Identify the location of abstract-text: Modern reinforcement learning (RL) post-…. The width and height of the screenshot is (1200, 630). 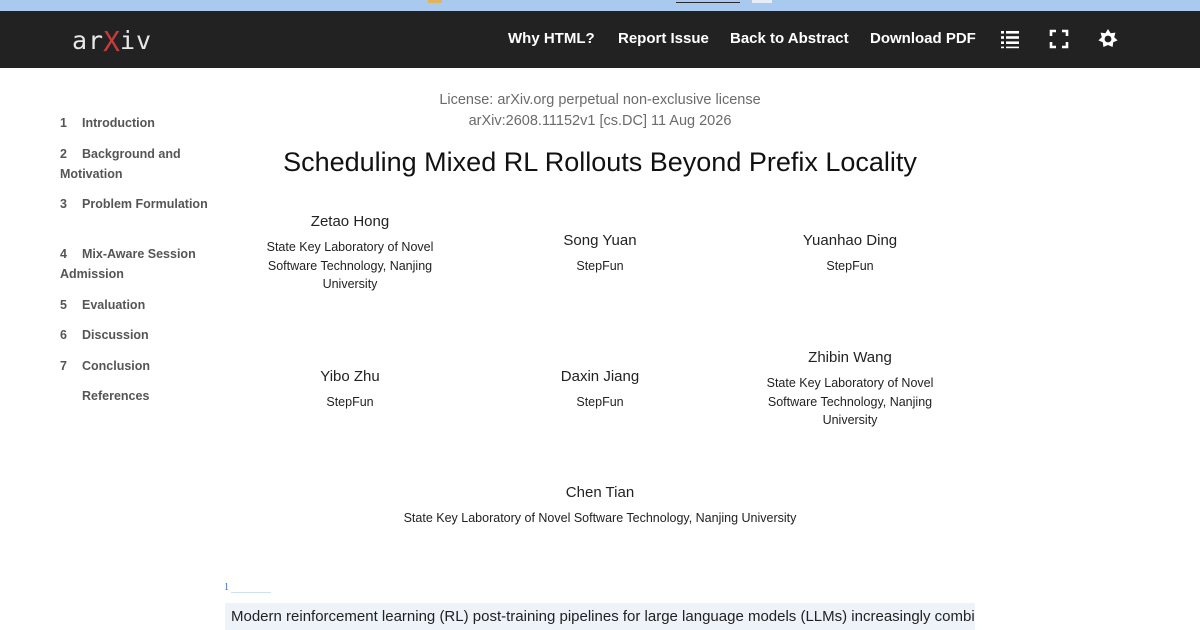
(600, 616).